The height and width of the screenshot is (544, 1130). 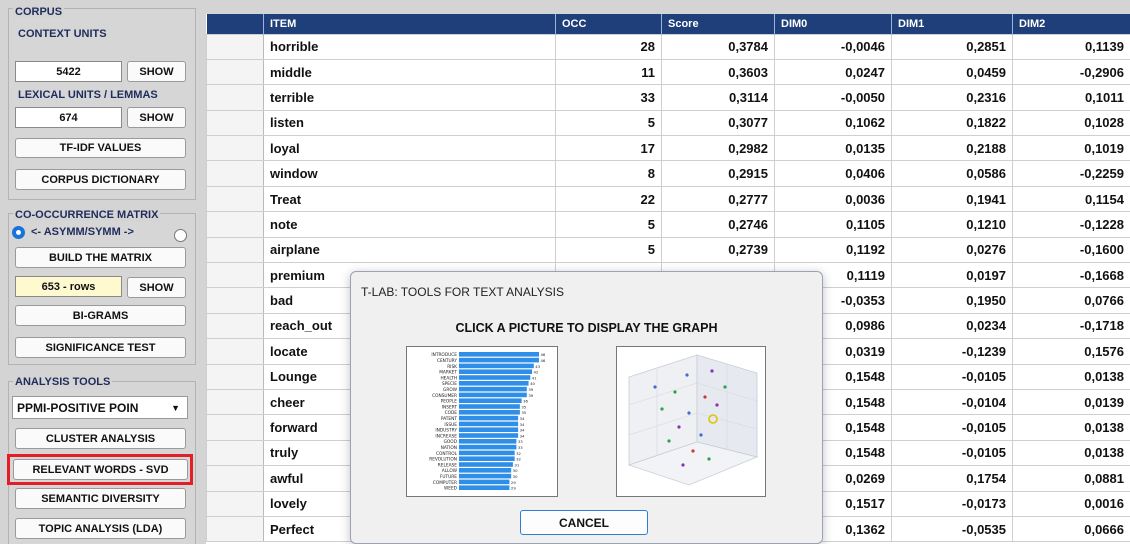 I want to click on value-cell: 0,0197, so click(x=952, y=275).